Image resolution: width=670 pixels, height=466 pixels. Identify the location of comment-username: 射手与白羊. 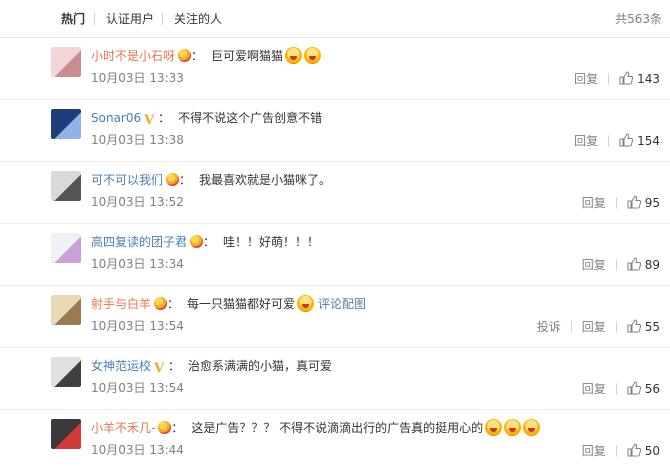
(121, 304).